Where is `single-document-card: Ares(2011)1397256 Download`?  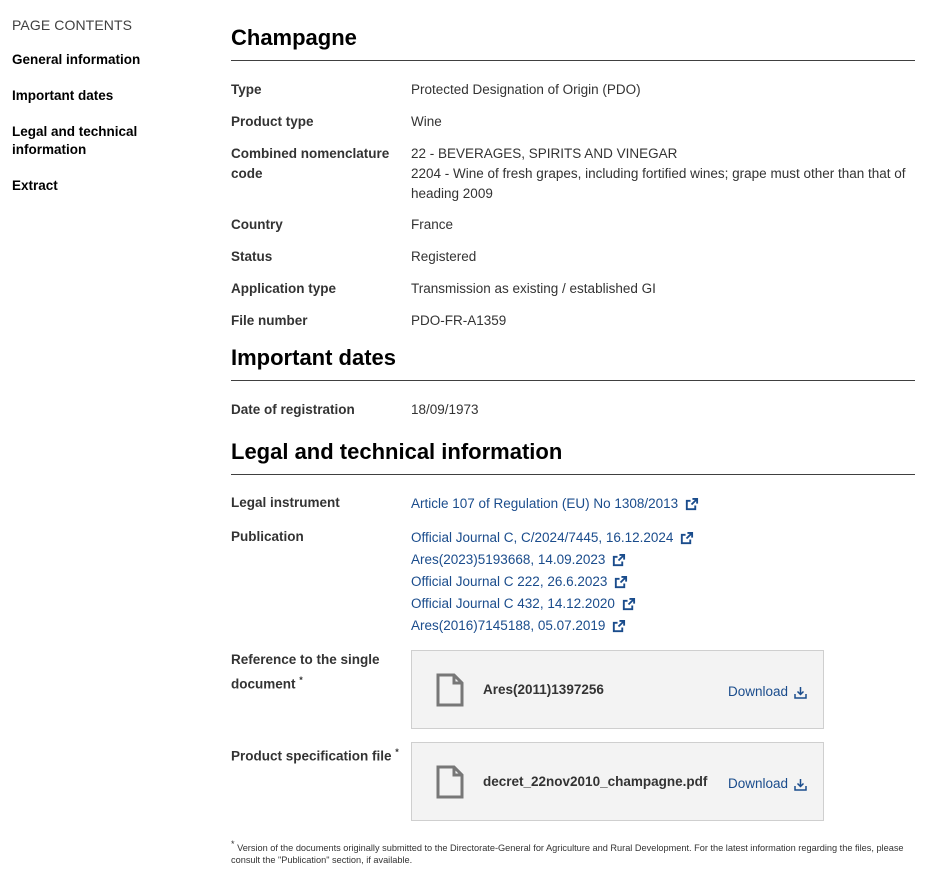
single-document-card: Ares(2011)1397256 Download is located at coordinates (617, 689).